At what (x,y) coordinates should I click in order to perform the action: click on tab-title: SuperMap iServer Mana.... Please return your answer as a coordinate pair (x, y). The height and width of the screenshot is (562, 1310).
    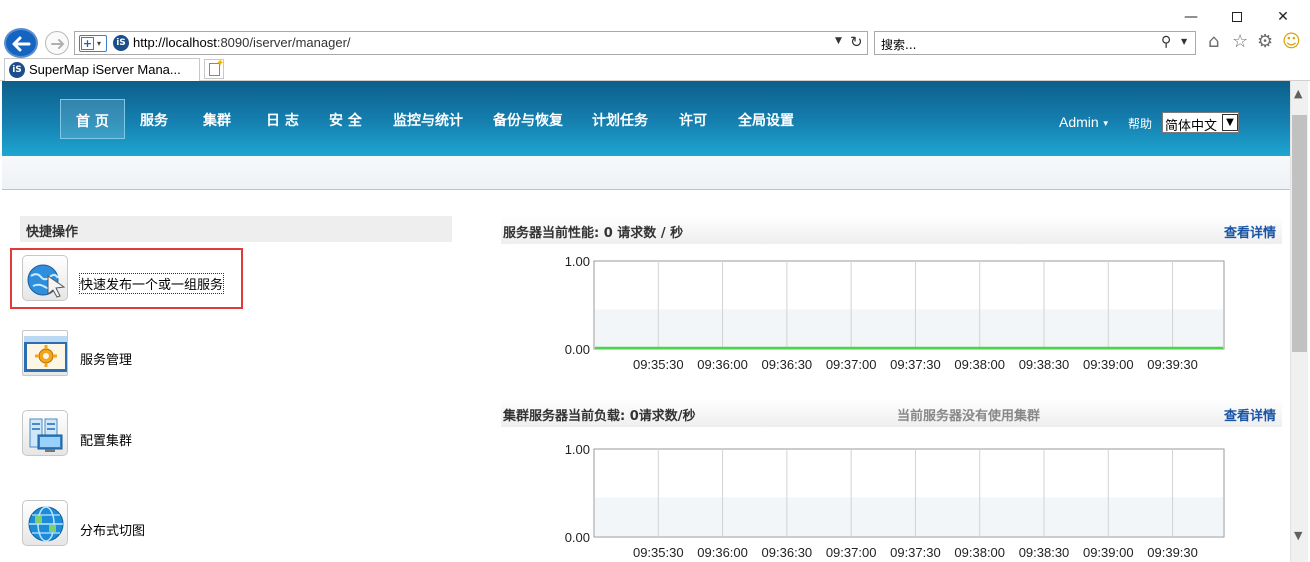
    Looking at the image, I should click on (105, 69).